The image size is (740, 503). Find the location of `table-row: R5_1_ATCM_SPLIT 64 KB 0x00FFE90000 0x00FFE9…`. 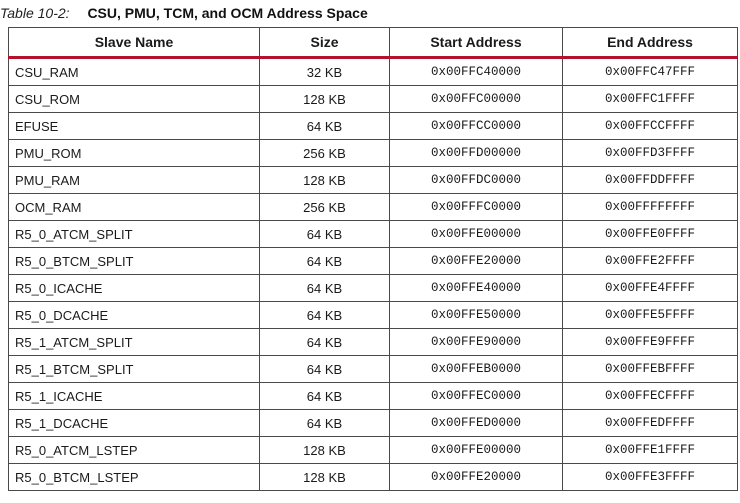

table-row: R5_1_ATCM_SPLIT 64 KB 0x00FFE90000 0x00FFE9… is located at coordinates (373, 342).